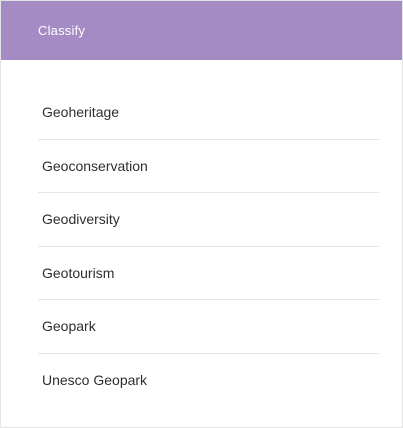 This screenshot has width=403, height=428. What do you see at coordinates (208, 220) in the screenshot?
I see `category-item-geodiversity: Geodiversity` at bounding box center [208, 220].